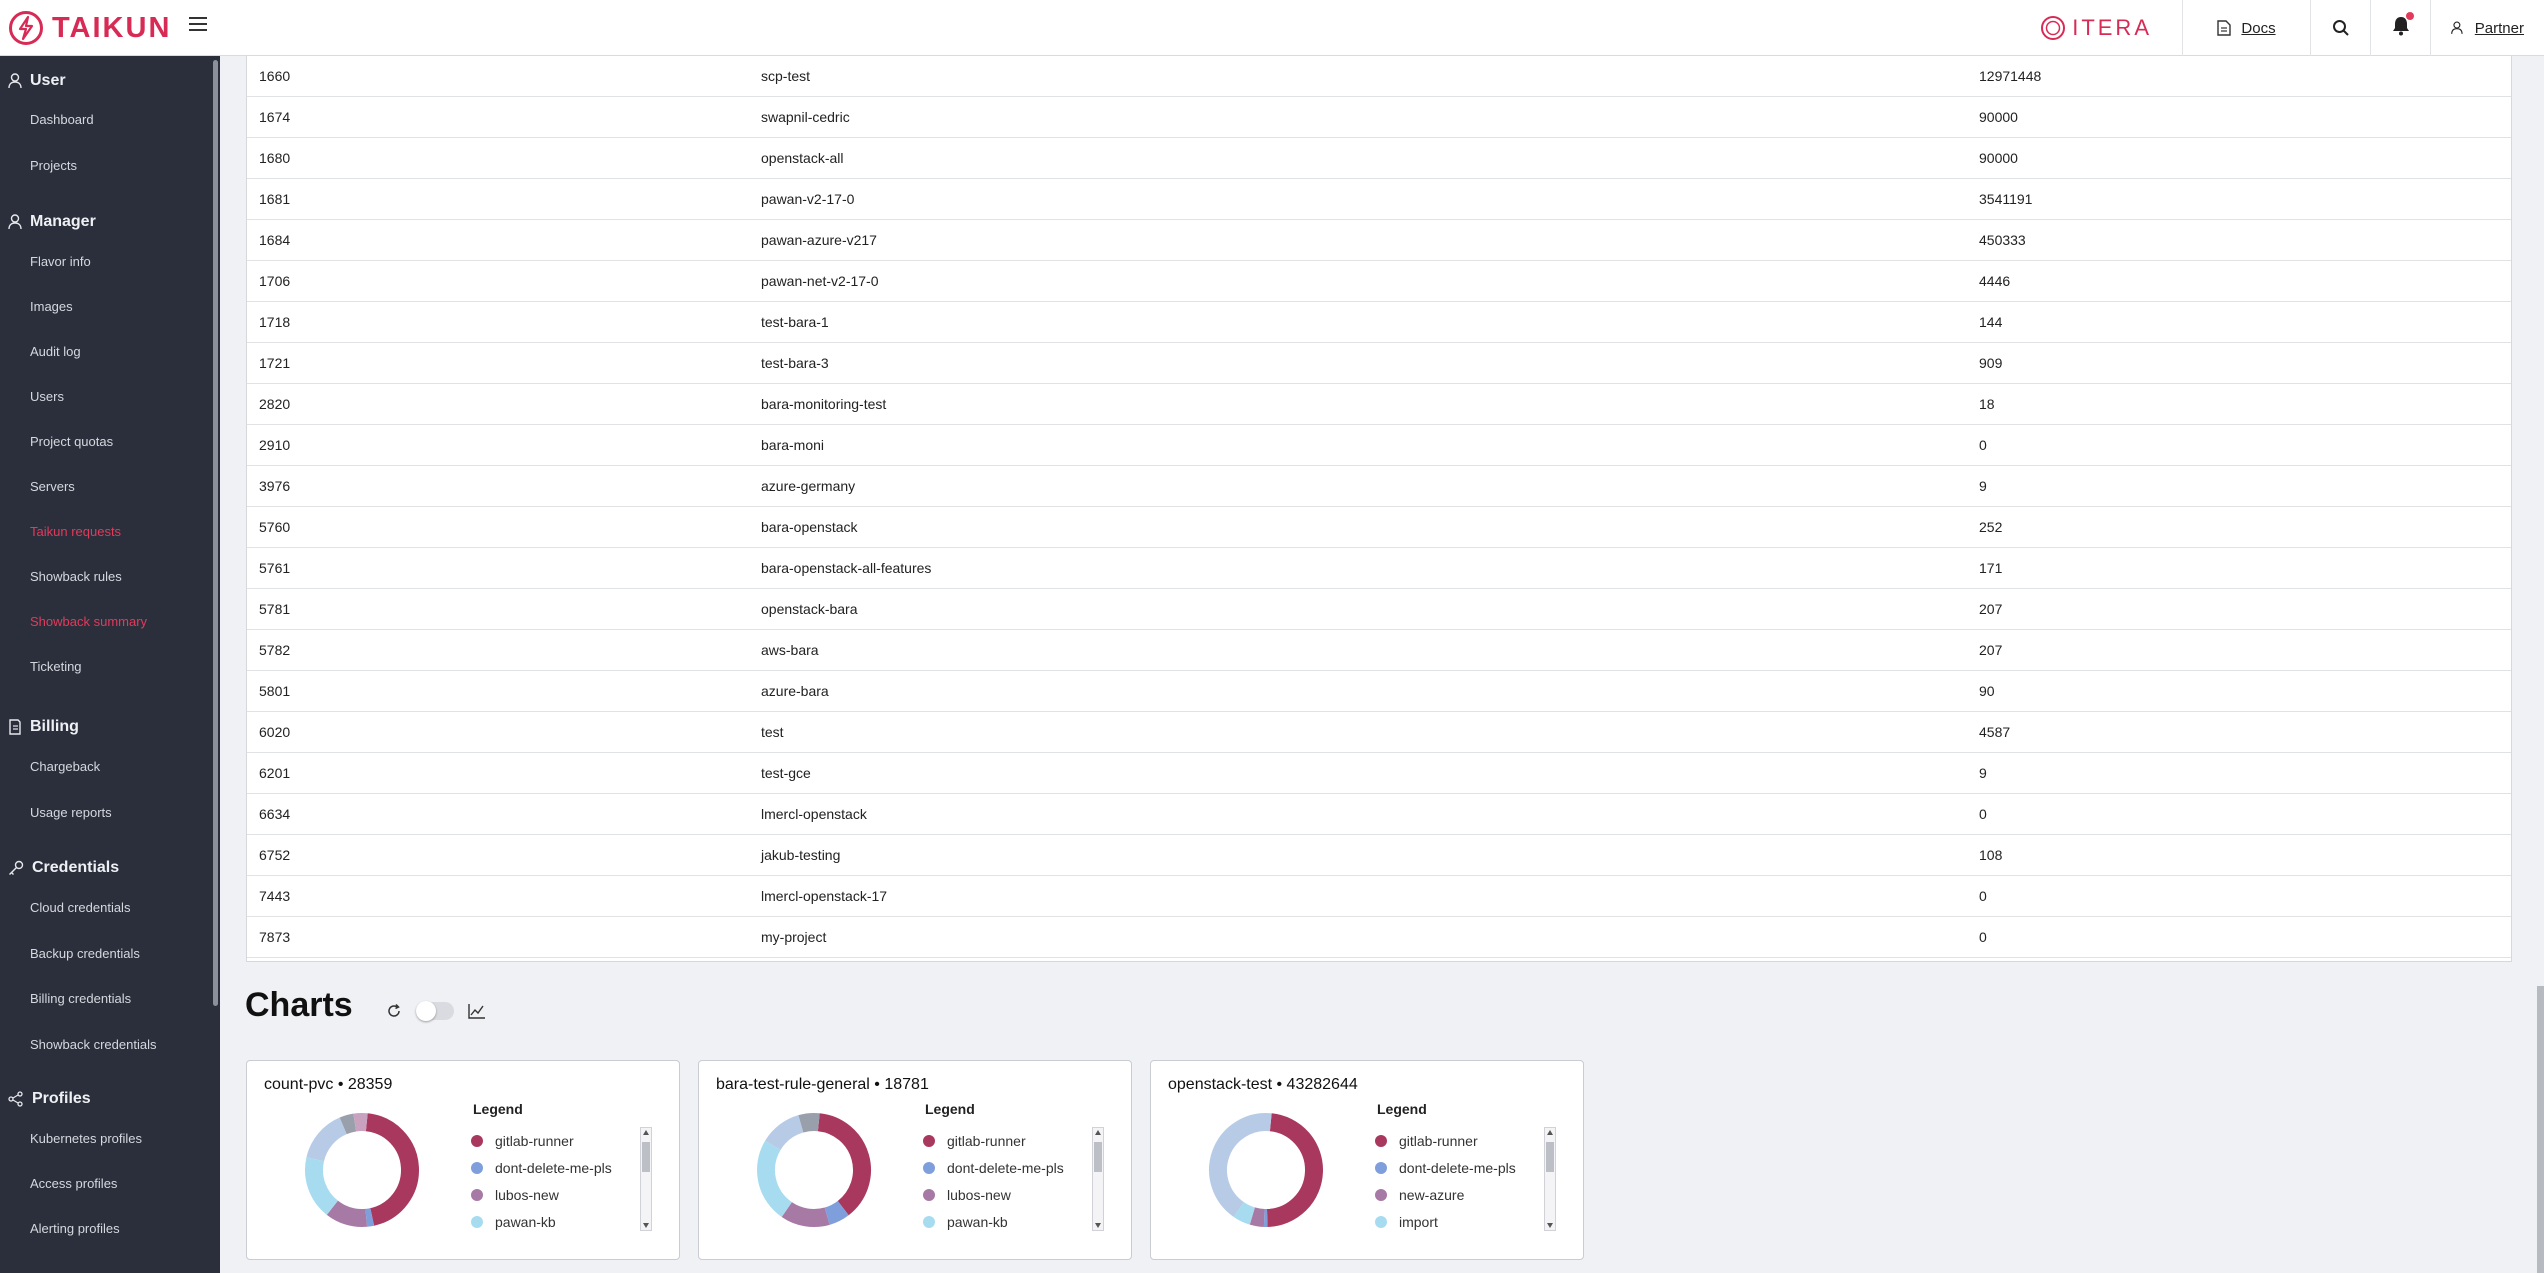 This screenshot has width=2544, height=1273. I want to click on sidebar-item-cloud-credentials: Cloud credentials, so click(107, 907).